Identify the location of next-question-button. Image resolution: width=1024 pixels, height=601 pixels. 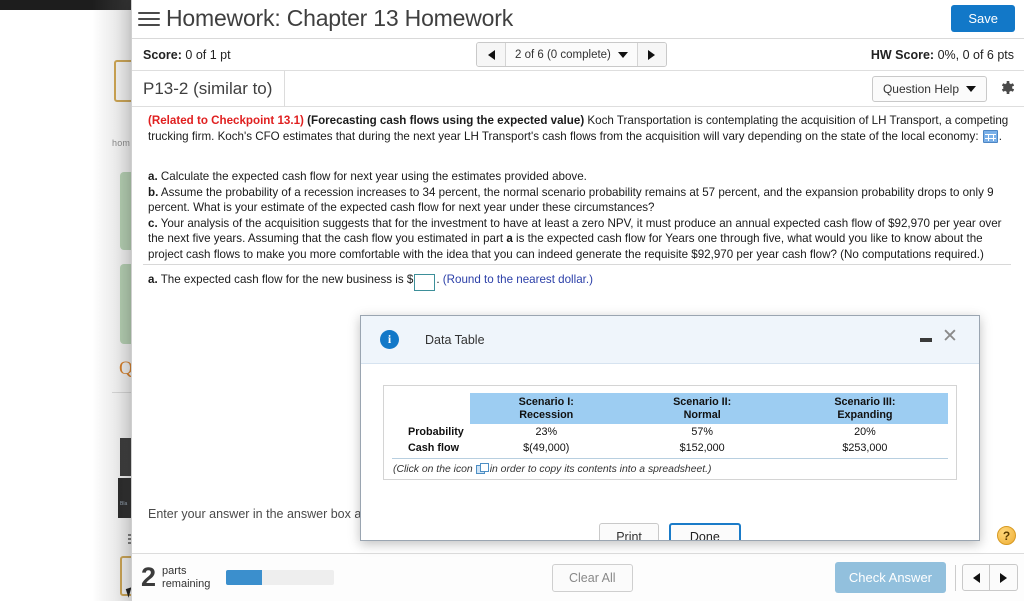
(651, 54).